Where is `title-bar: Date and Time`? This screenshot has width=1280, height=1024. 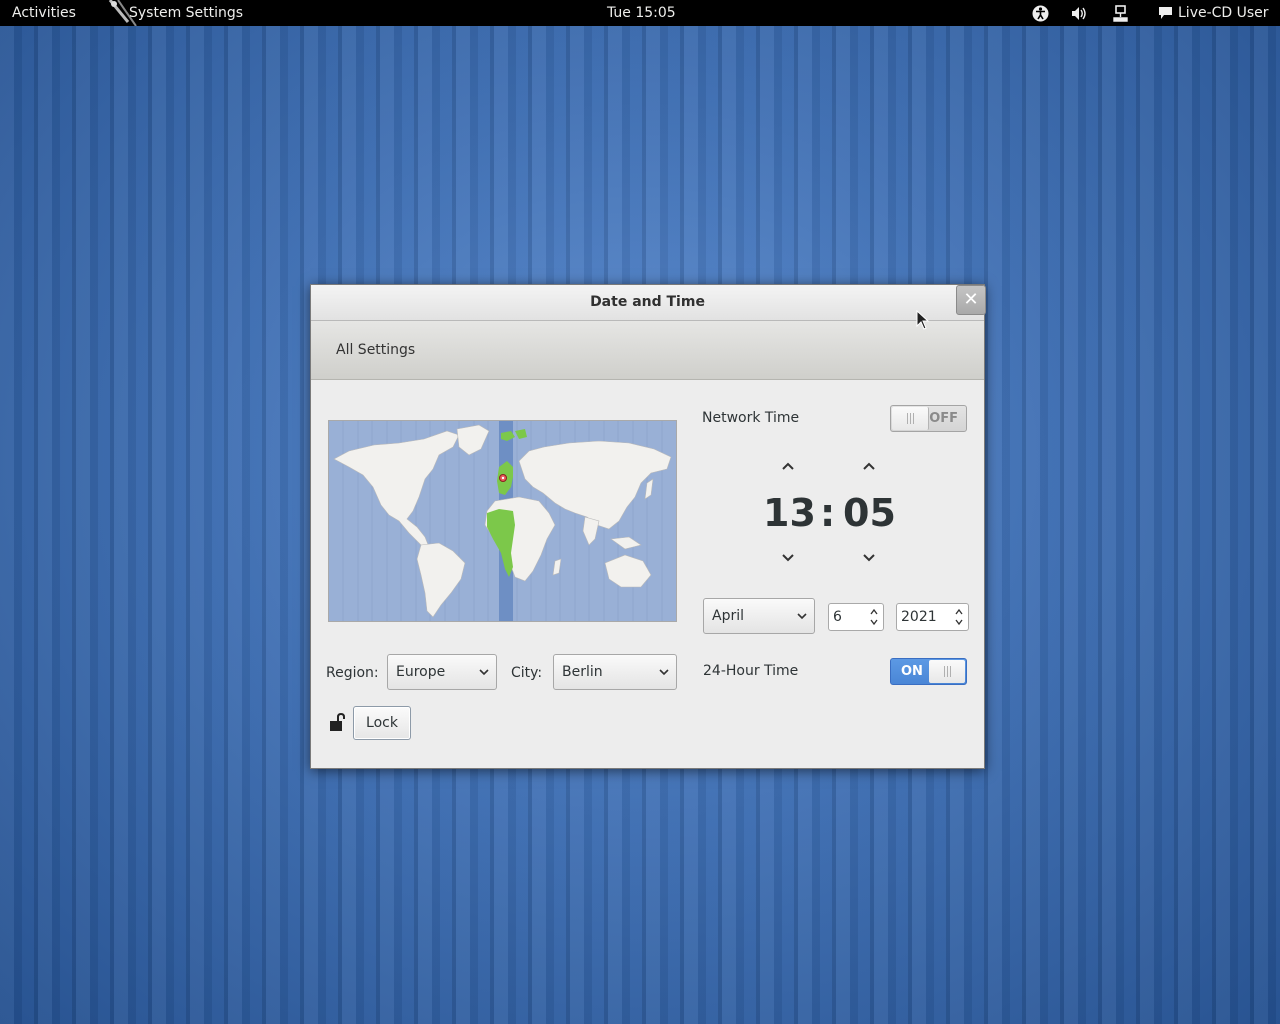
title-bar: Date and Time is located at coordinates (647, 303).